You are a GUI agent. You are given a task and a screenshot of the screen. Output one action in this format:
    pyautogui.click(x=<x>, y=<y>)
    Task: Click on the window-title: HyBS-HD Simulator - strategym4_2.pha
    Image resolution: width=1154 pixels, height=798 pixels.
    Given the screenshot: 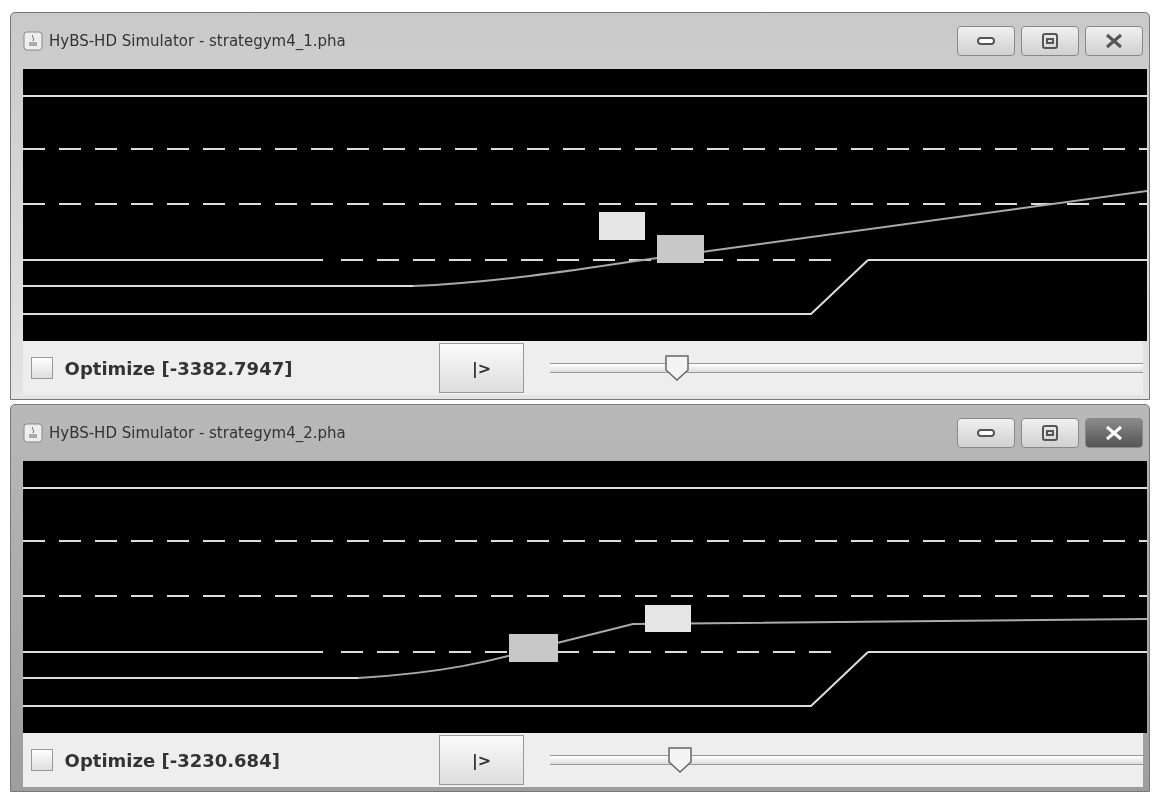 What is the action you would take?
    pyautogui.click(x=198, y=433)
    